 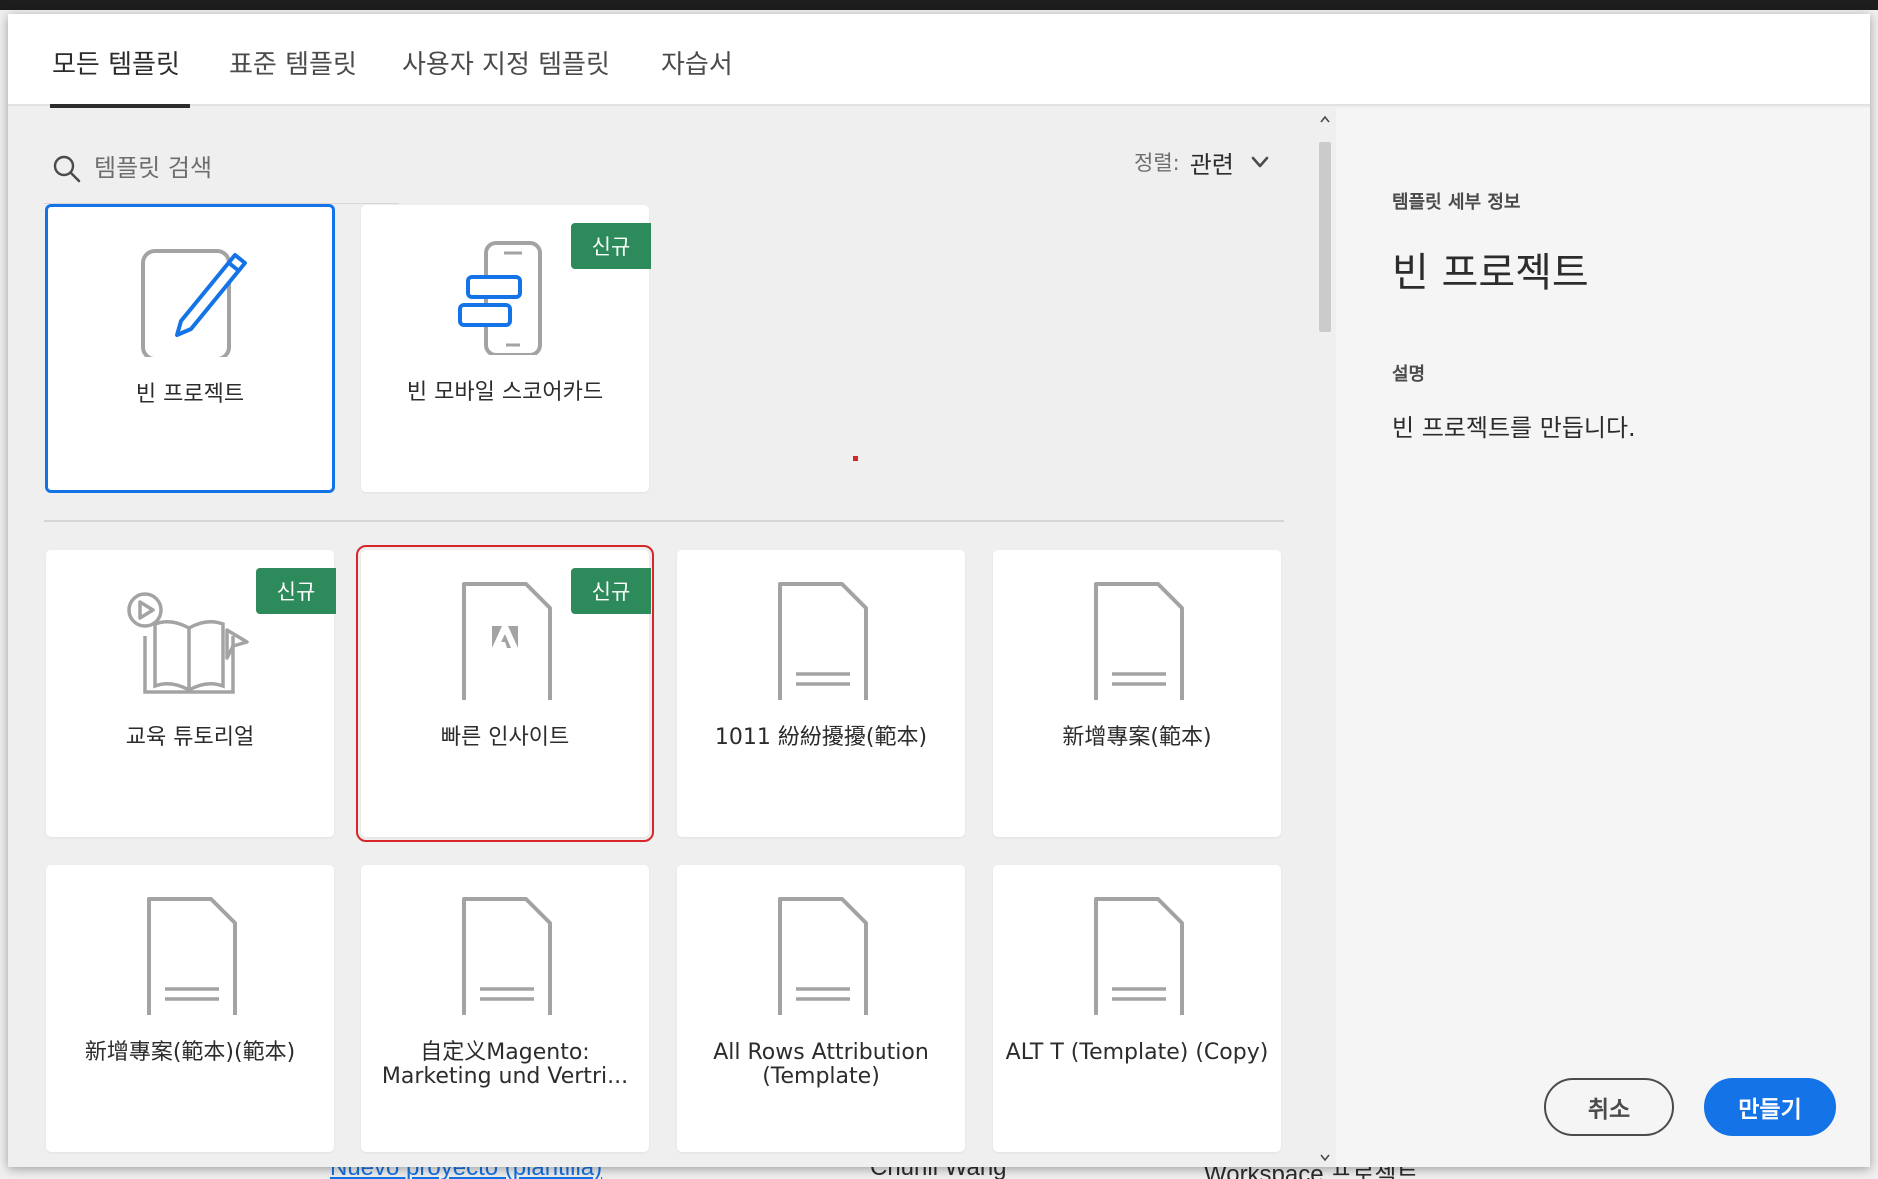 I want to click on template-name: 교육 튜토리얼, so click(x=190, y=737).